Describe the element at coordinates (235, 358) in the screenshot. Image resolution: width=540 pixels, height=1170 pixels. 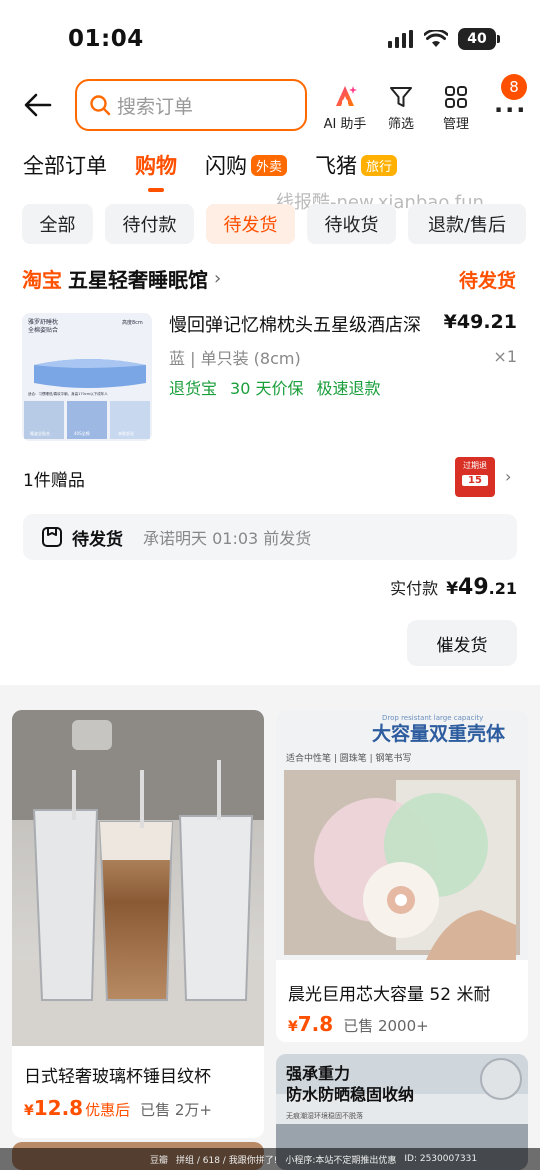
I see `product-sku: 蓝 | 单只装 (8cm)` at that location.